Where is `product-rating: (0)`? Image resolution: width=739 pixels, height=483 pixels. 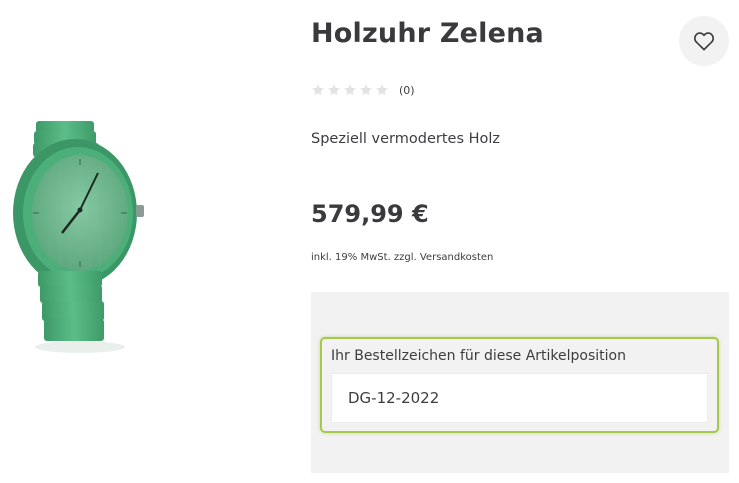
product-rating: (0) is located at coordinates (363, 90).